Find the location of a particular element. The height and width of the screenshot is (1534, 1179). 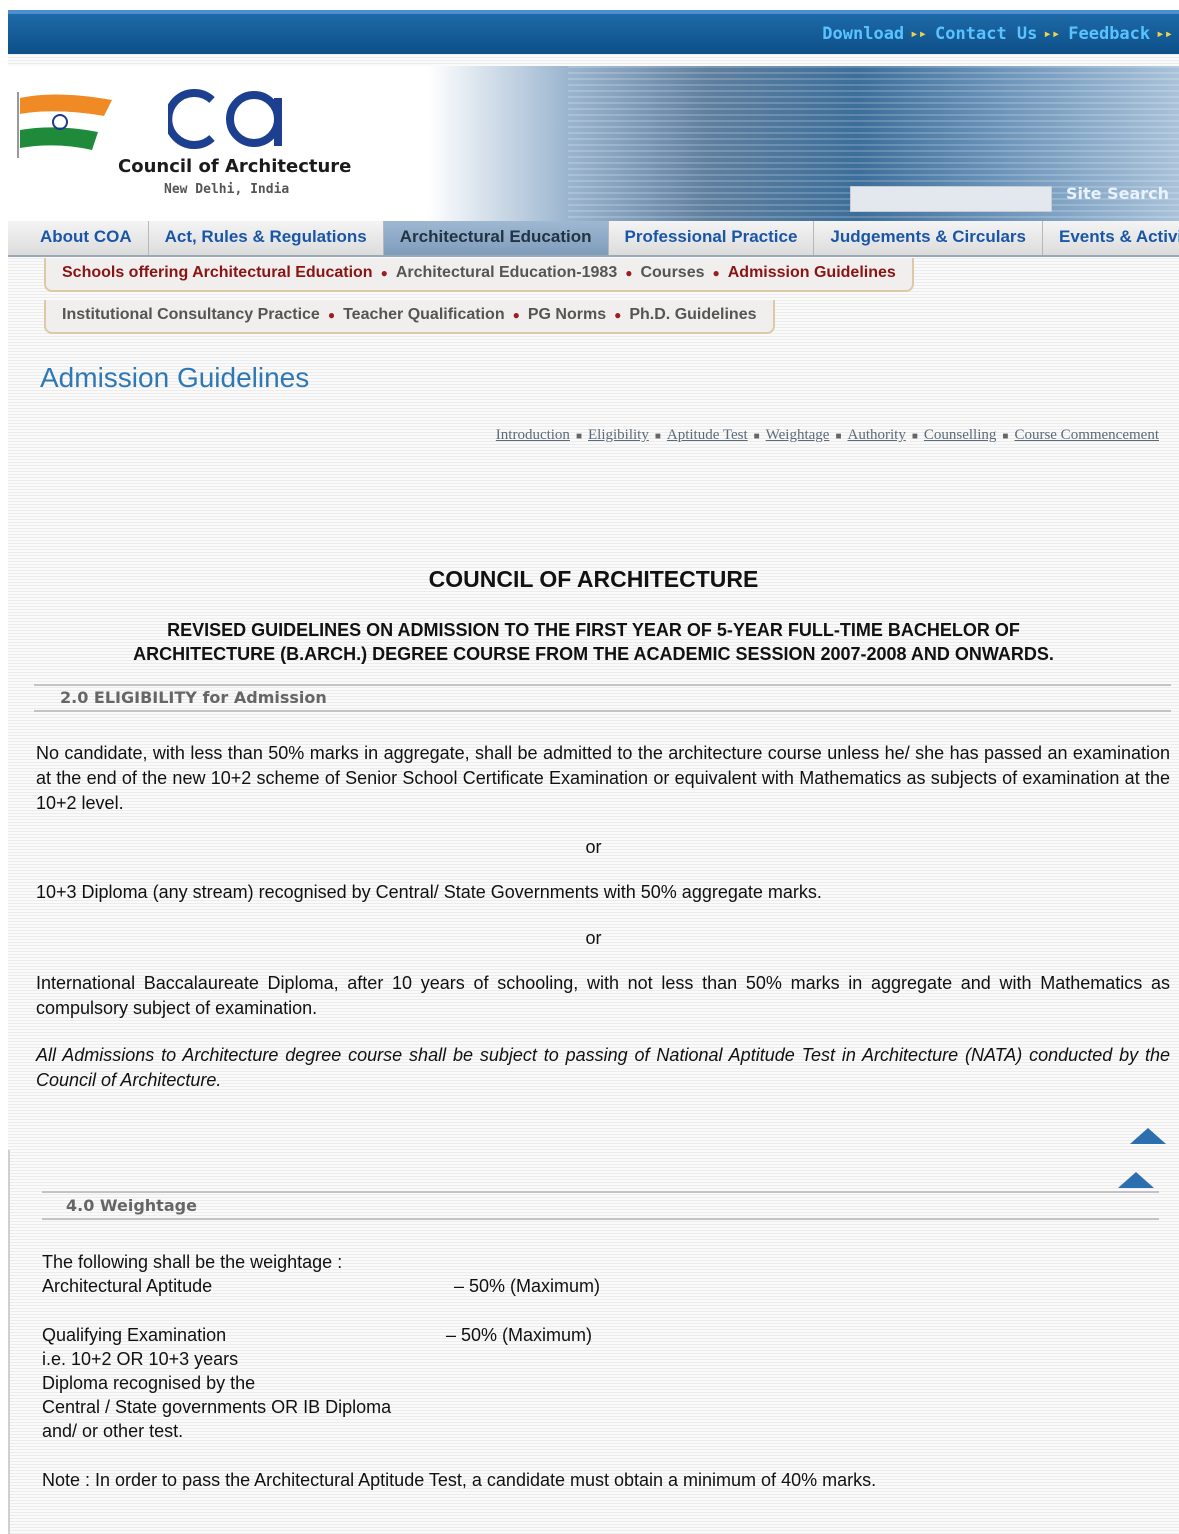

page-title: Admission Guidelines is located at coordinates (175, 377).